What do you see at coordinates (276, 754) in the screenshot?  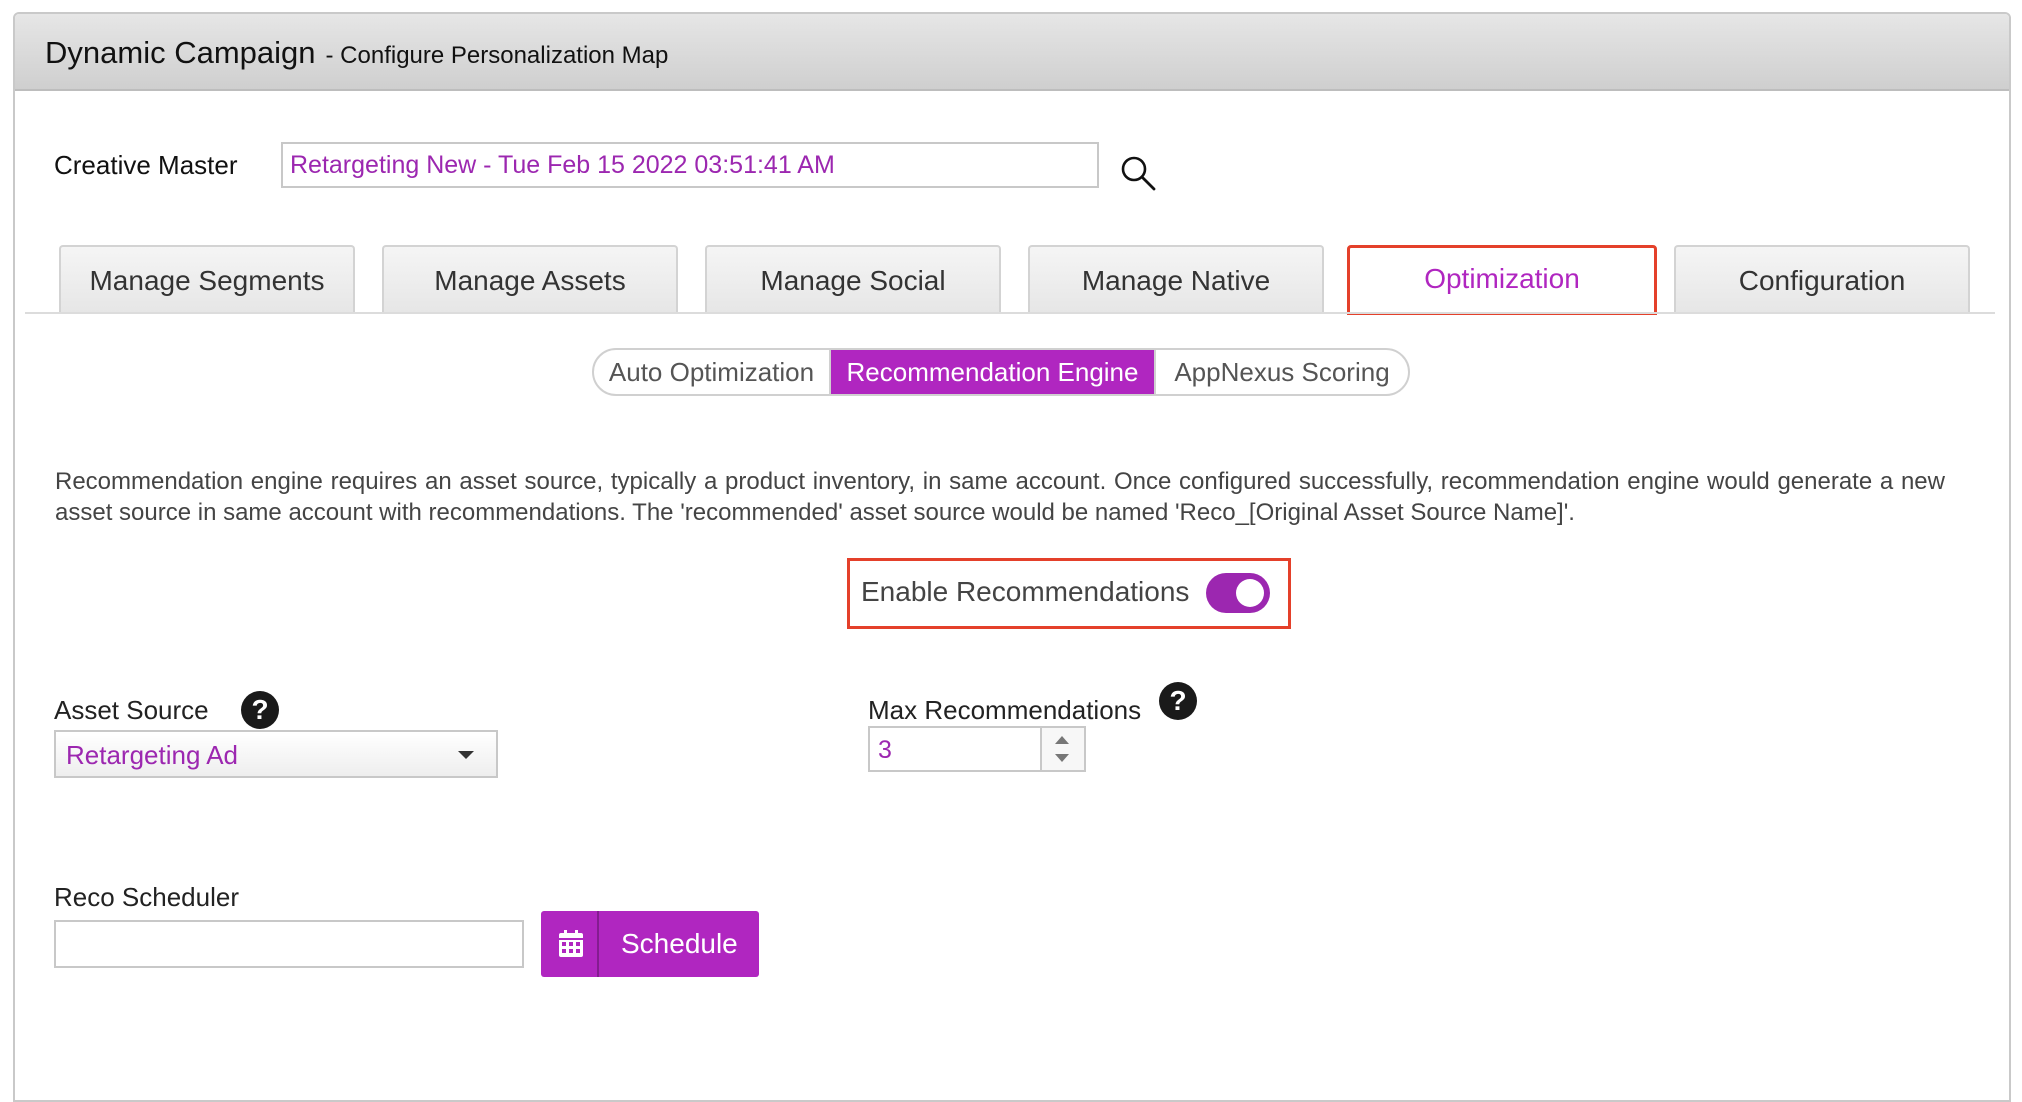 I see `asset-source-select: Retargeting Ad` at bounding box center [276, 754].